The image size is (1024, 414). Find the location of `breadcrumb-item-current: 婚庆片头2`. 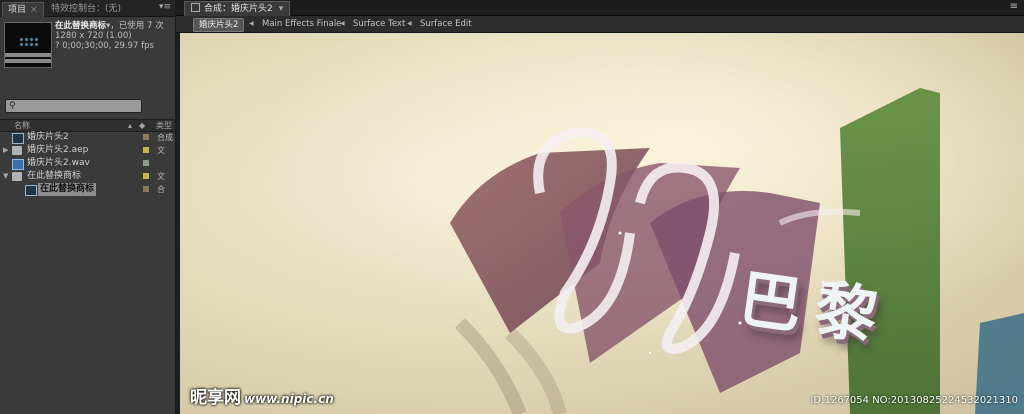

breadcrumb-item-current: 婚庆片头2 is located at coordinates (219, 25).